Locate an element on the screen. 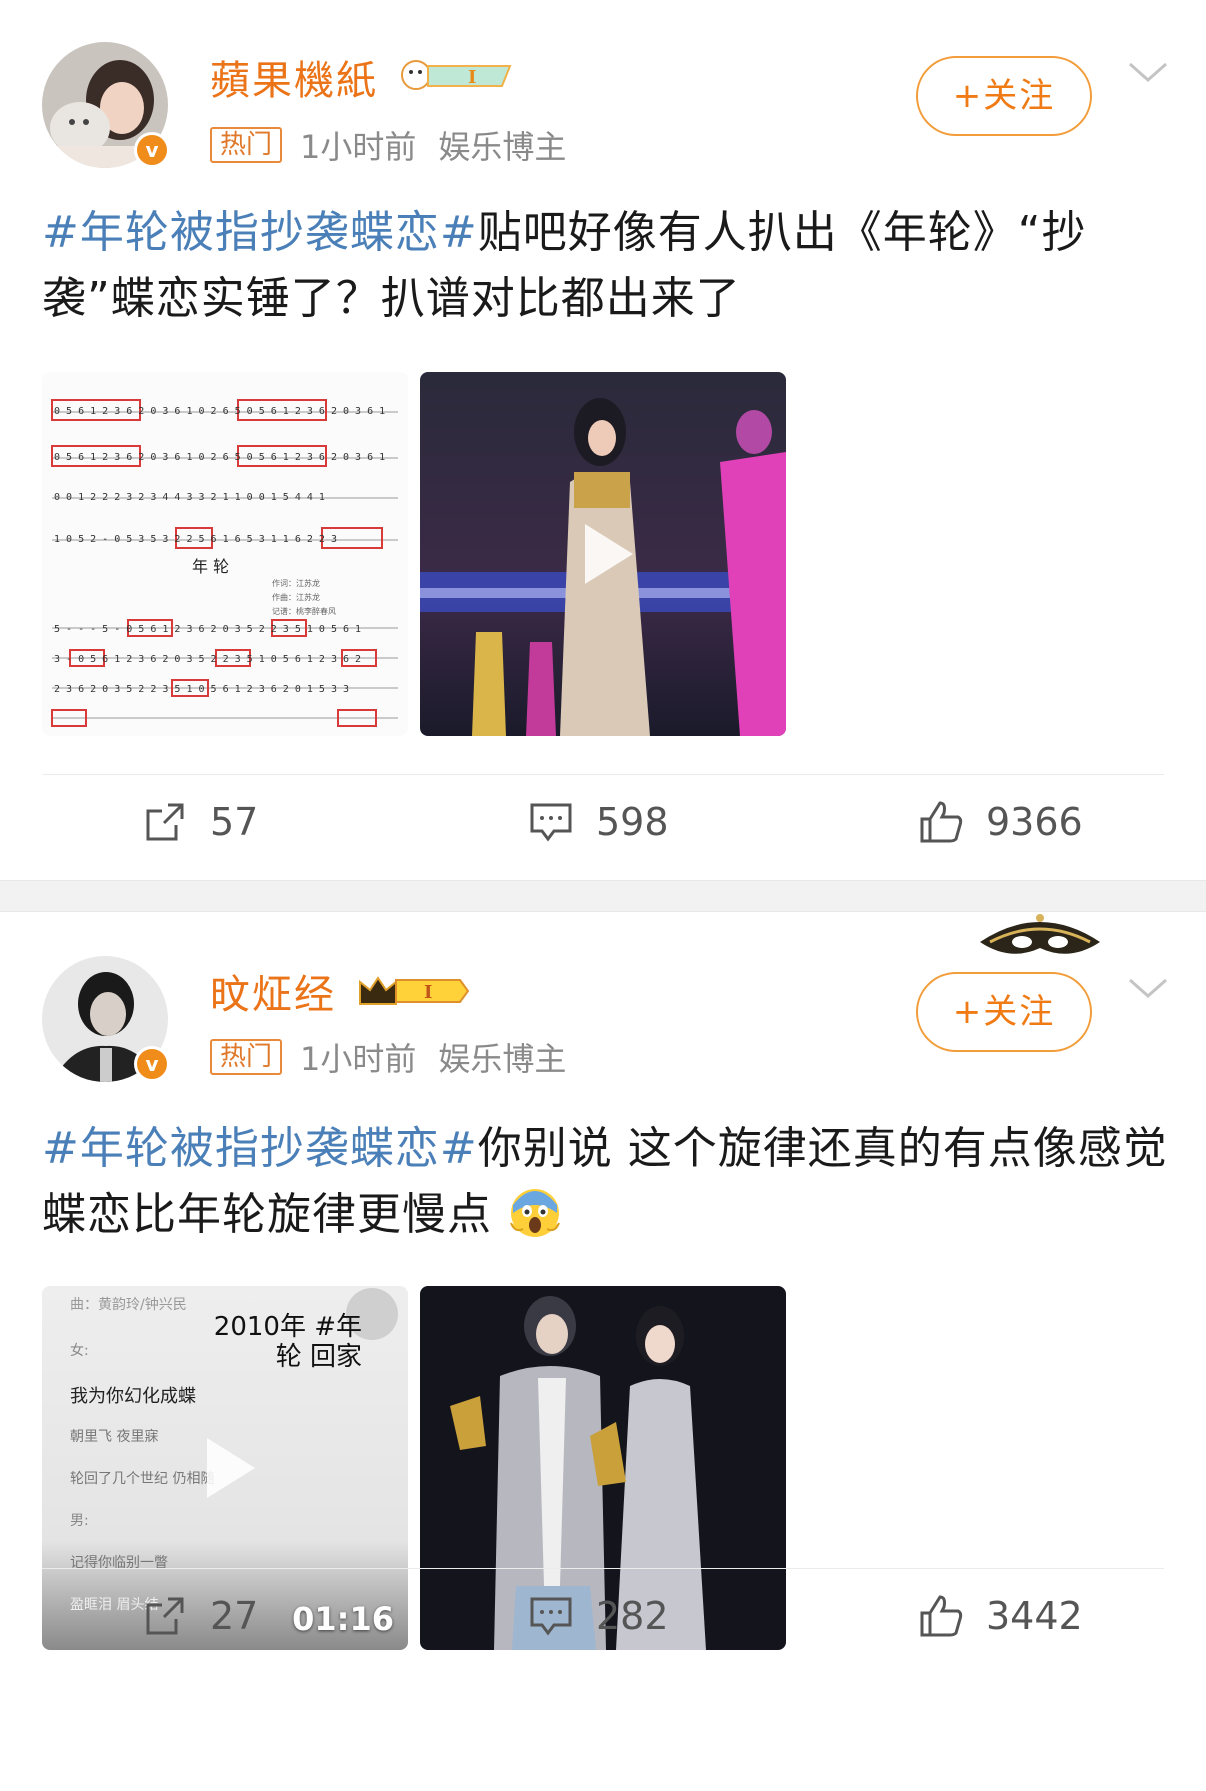 This screenshot has height=1791, width=1206. post-content: #年轮被指抄袭蝶恋#你别说 这个旋律还真的有点像感觉蝶恋比年轮旋律更慢点 is located at coordinates (607, 1182).